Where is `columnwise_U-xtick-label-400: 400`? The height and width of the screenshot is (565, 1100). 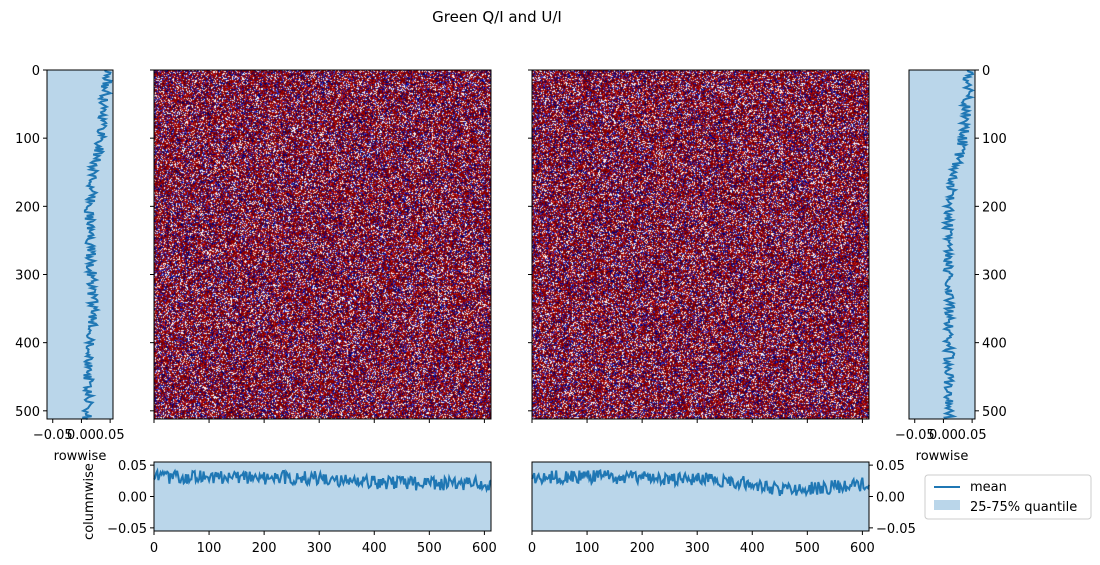
columnwise_U-xtick-label-400: 400 is located at coordinates (752, 548).